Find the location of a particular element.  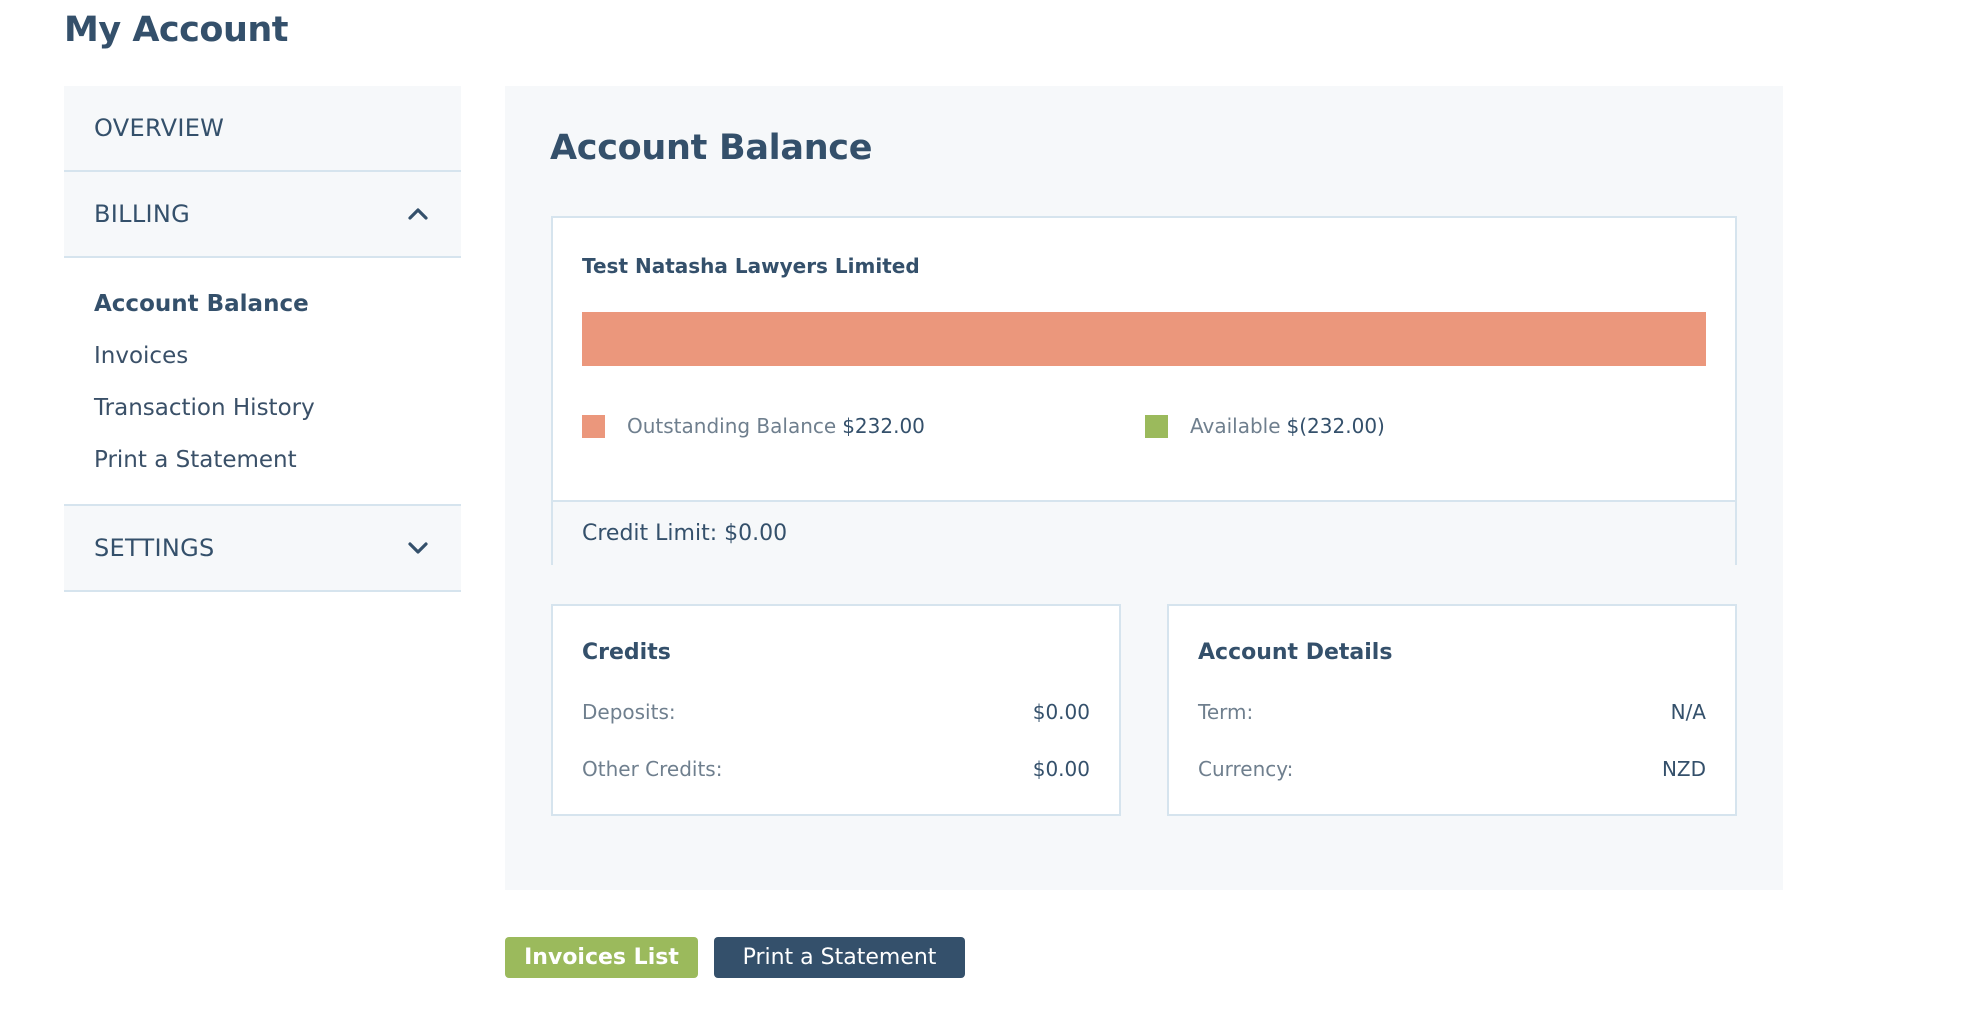

row-label: Term: is located at coordinates (1226, 712).